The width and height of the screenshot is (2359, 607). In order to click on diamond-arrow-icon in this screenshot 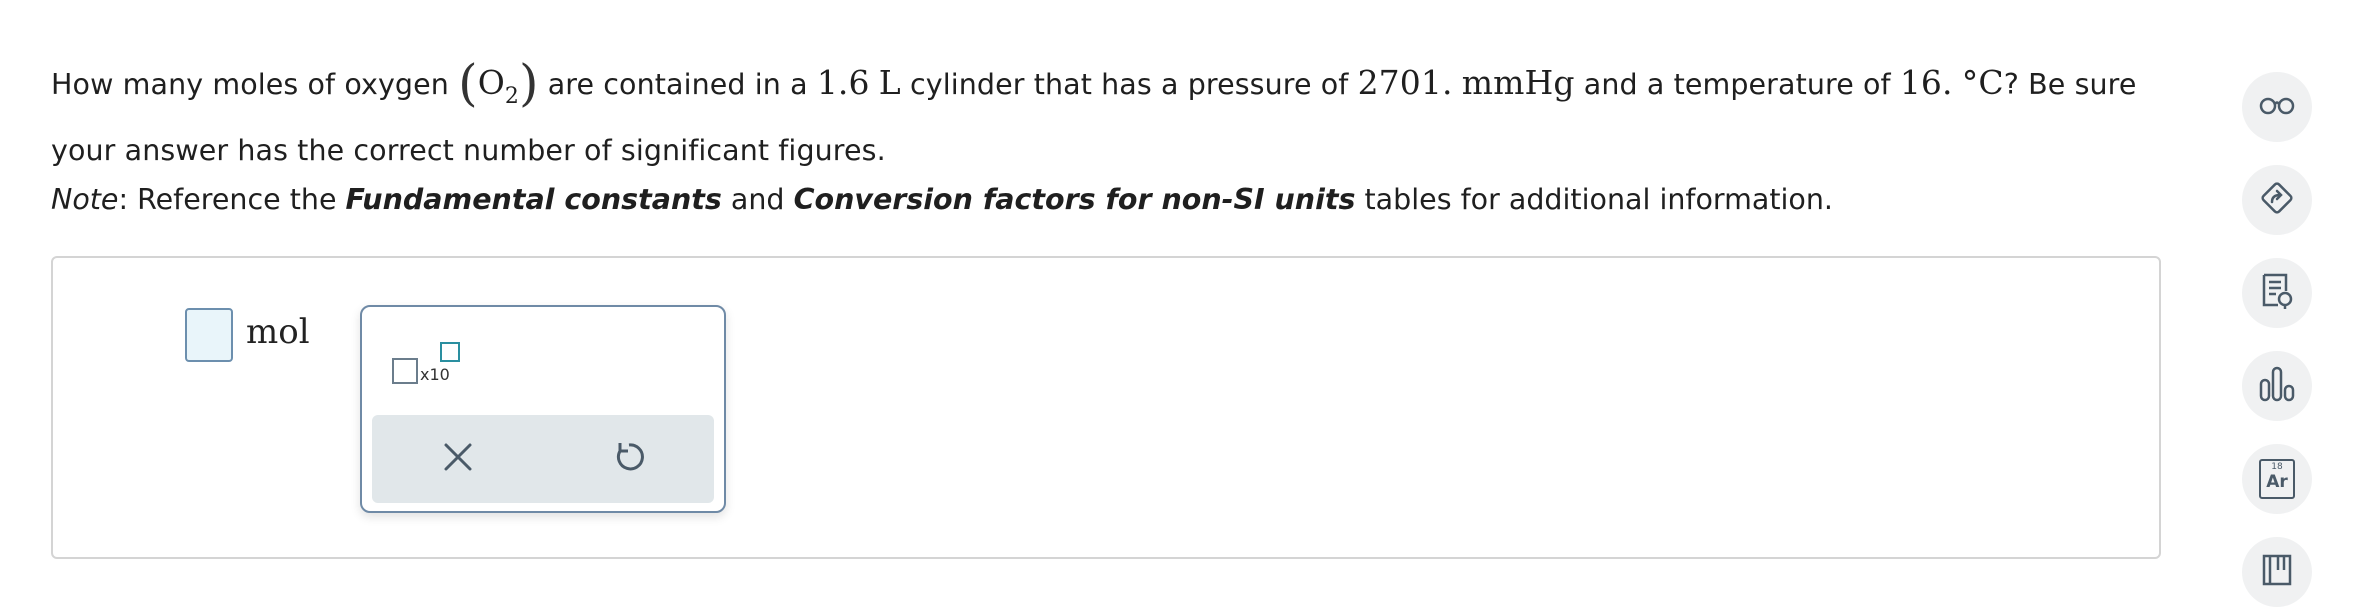, I will do `click(2277, 200)`.